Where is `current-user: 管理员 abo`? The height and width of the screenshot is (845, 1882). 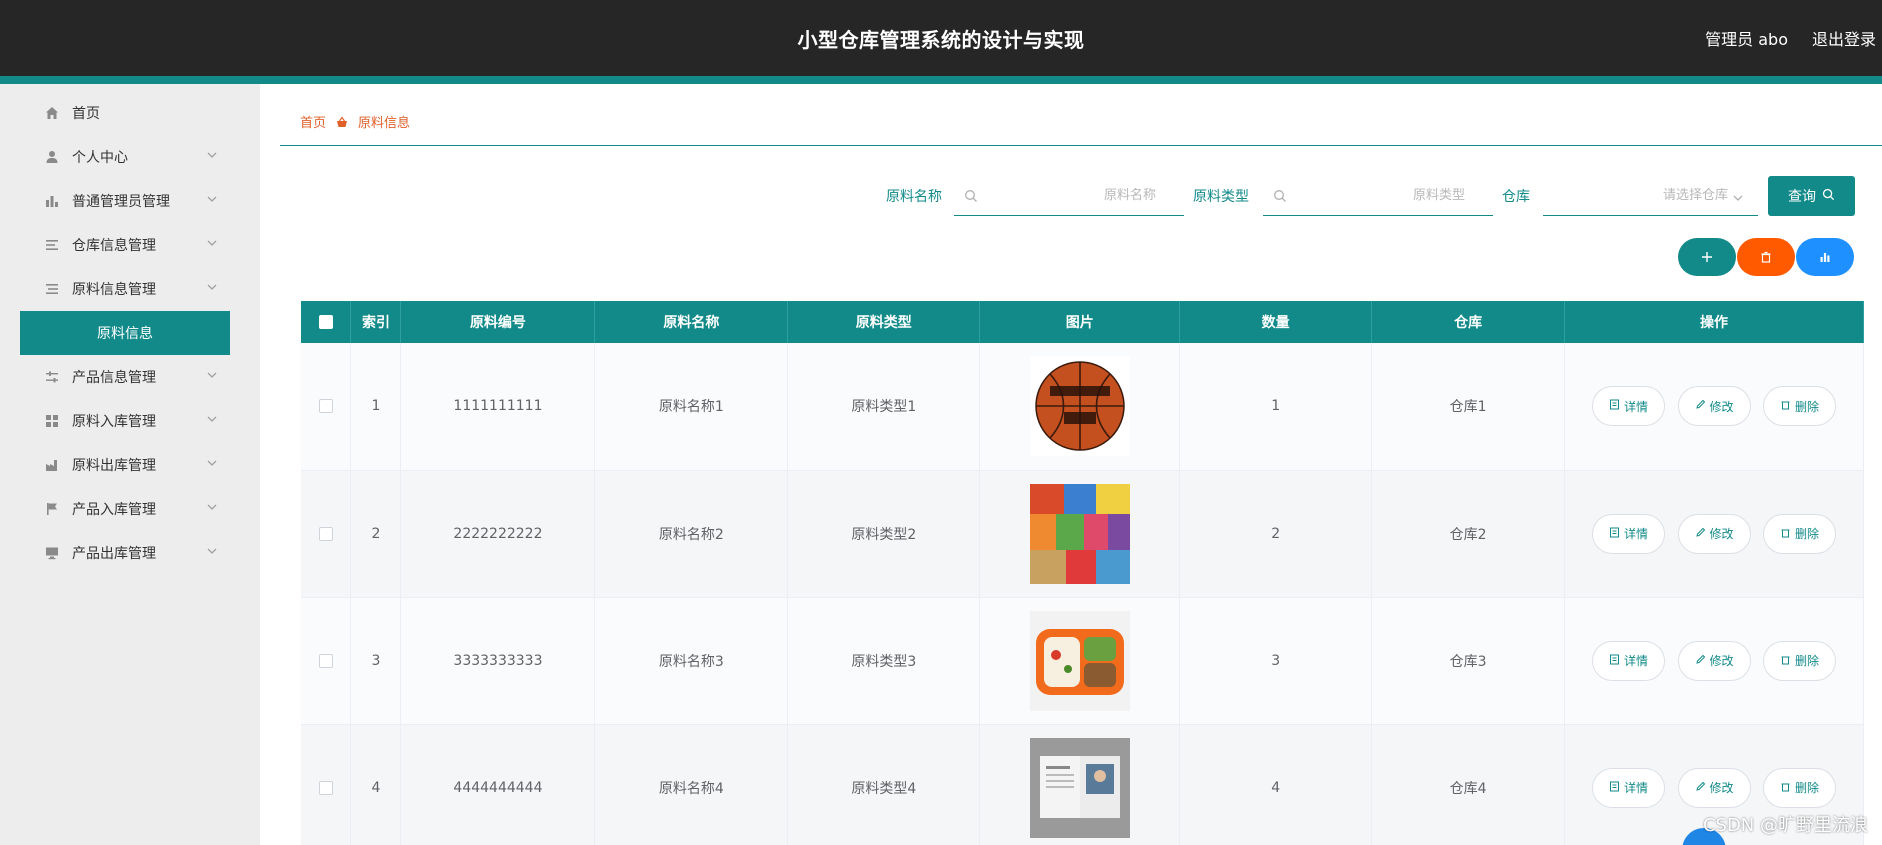 current-user: 管理员 abo is located at coordinates (1746, 39).